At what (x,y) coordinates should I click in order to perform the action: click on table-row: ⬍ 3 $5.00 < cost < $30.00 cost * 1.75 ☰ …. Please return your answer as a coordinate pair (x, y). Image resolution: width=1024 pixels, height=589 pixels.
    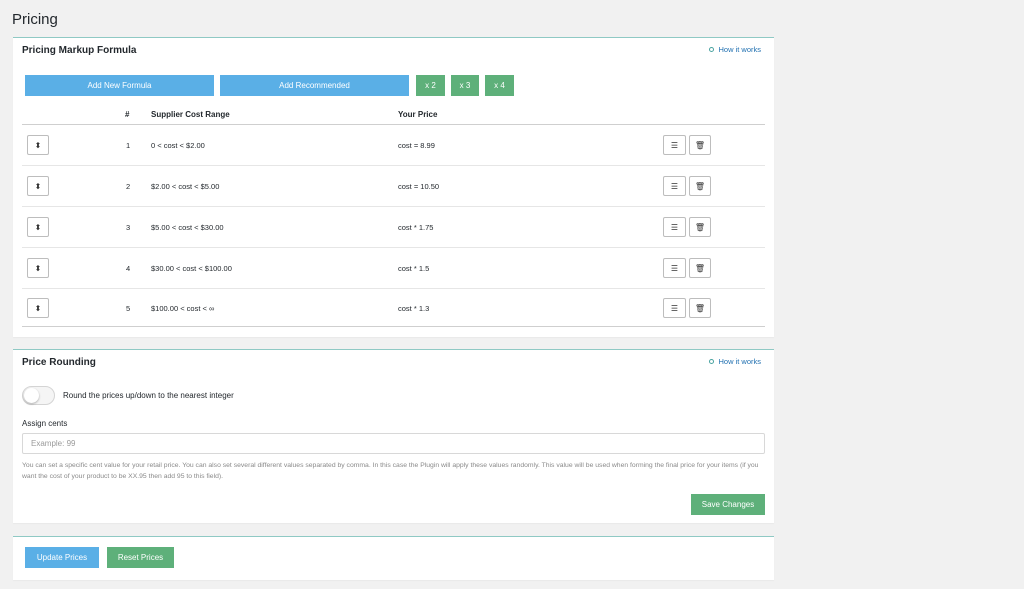
    Looking at the image, I should click on (393, 227).